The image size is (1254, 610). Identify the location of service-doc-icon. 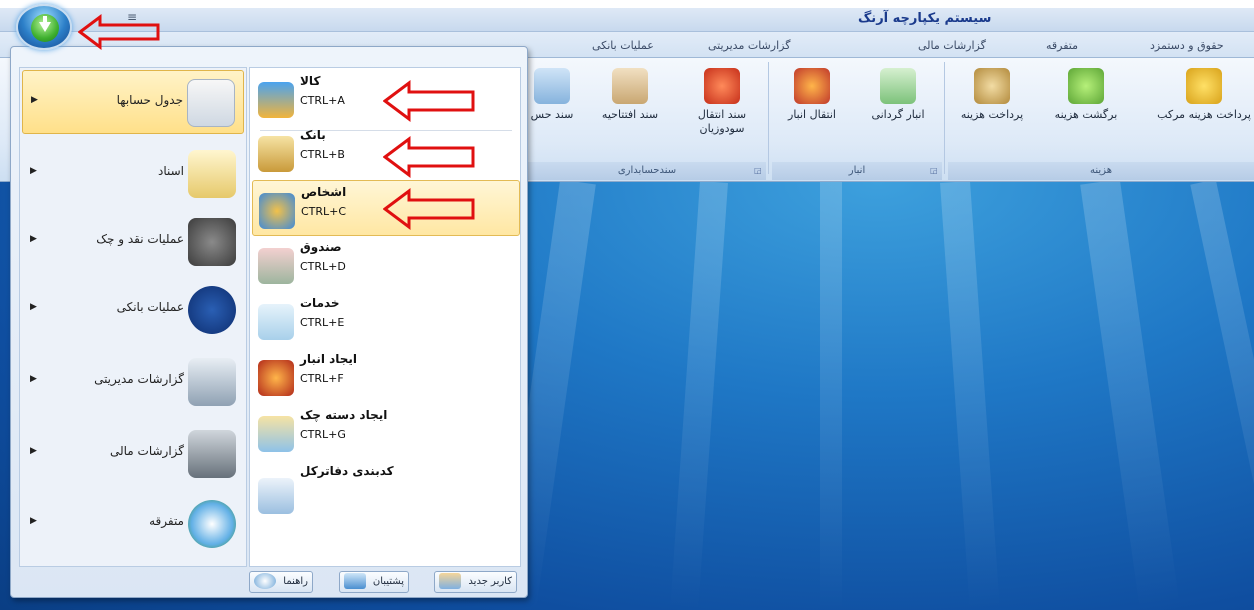
(276, 322).